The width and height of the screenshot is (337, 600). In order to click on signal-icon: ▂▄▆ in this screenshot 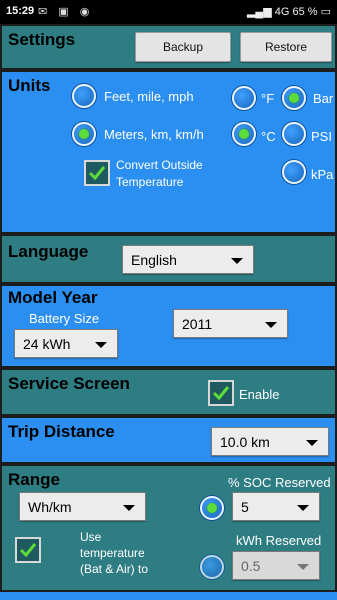, I will do `click(259, 12)`.